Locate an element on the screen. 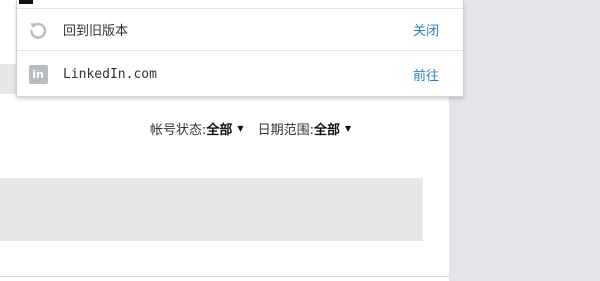  date-range-filter: 日期范围: 全部 ▼ is located at coordinates (305, 128).